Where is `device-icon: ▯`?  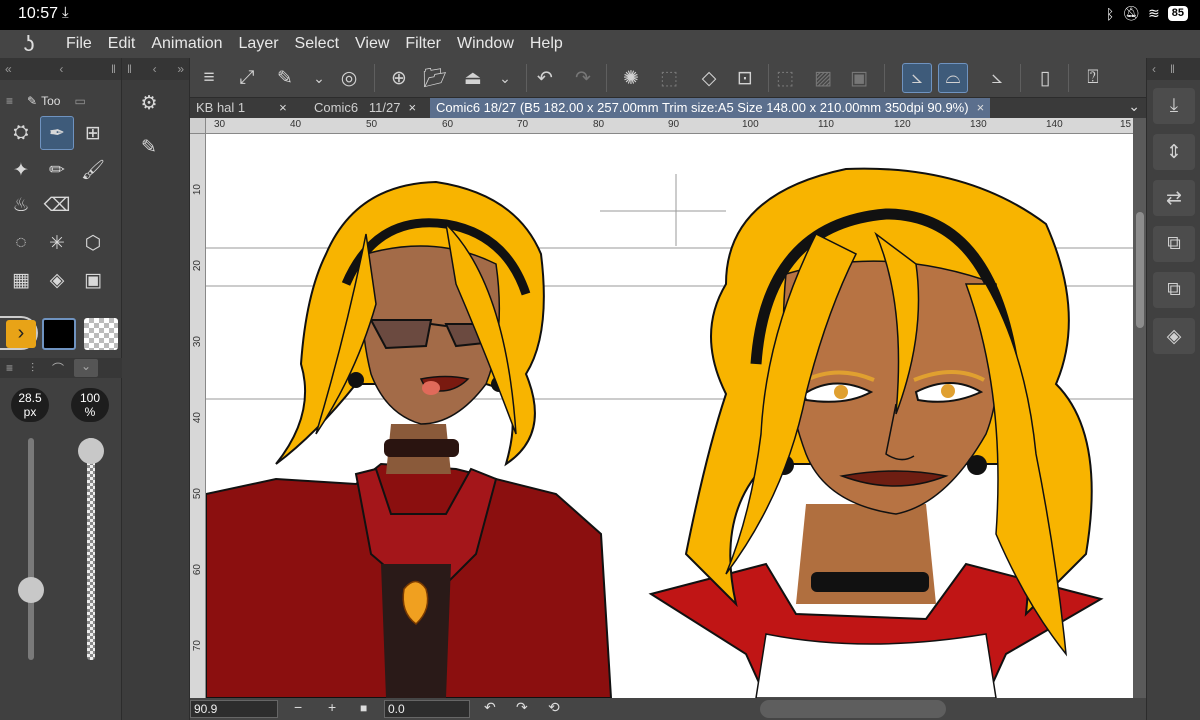 device-icon: ▯ is located at coordinates (1045, 78).